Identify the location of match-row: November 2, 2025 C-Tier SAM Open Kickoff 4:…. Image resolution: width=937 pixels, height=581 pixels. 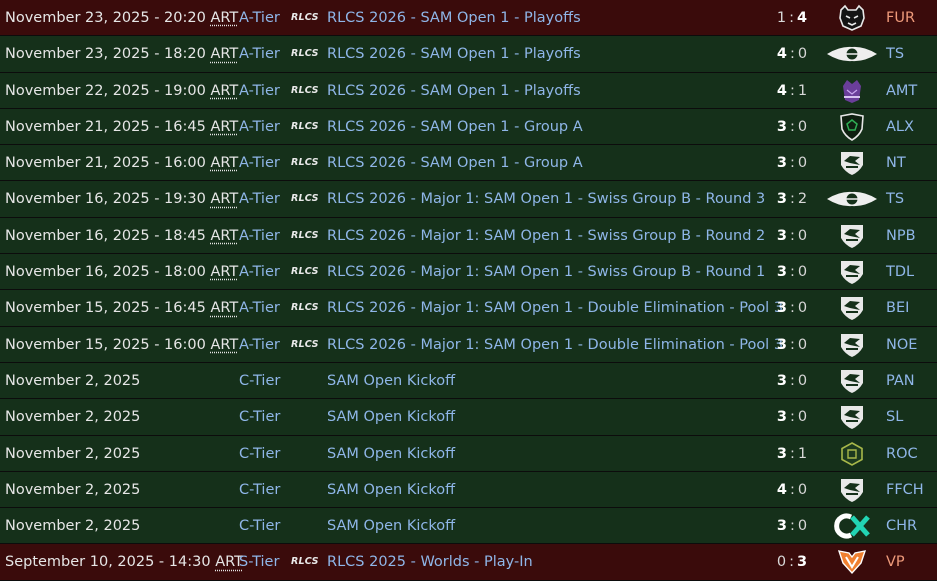
(468, 490).